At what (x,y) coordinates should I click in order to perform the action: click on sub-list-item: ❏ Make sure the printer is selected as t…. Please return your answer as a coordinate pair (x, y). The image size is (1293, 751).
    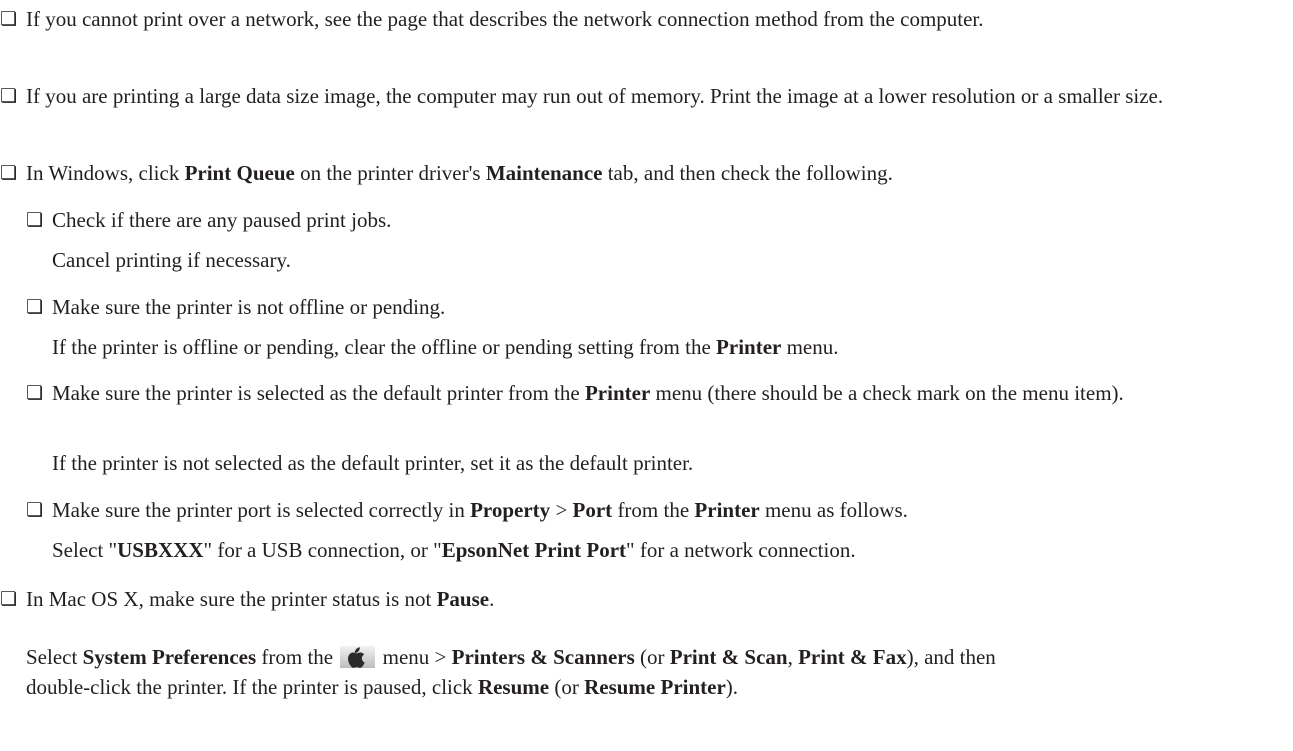
    Looking at the image, I should click on (658, 408).